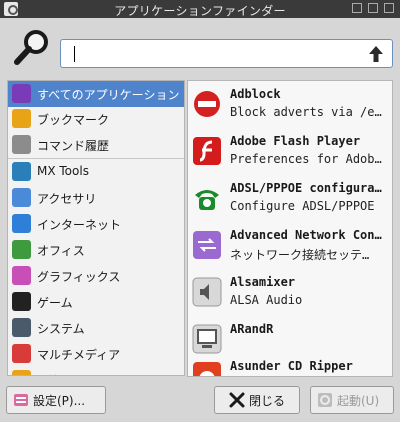 The height and width of the screenshot is (422, 400). I want to click on magnifier-icon, so click(31, 47).